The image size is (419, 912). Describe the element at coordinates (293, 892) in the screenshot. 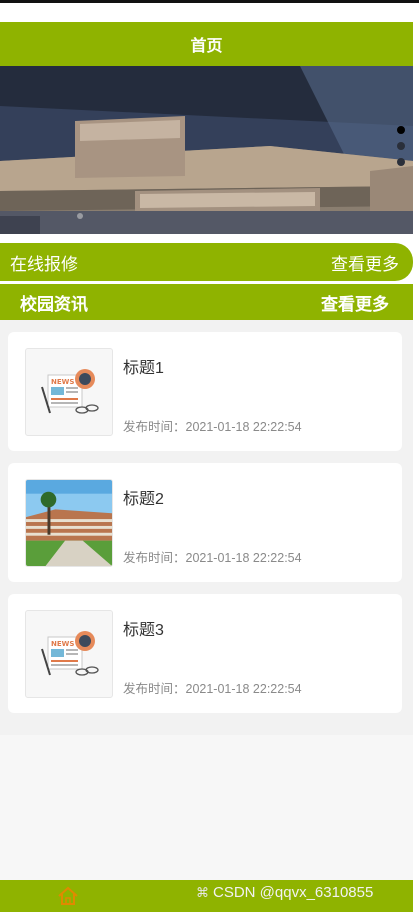

I see `watermark-text: CSDN @qqvx_6310855` at that location.